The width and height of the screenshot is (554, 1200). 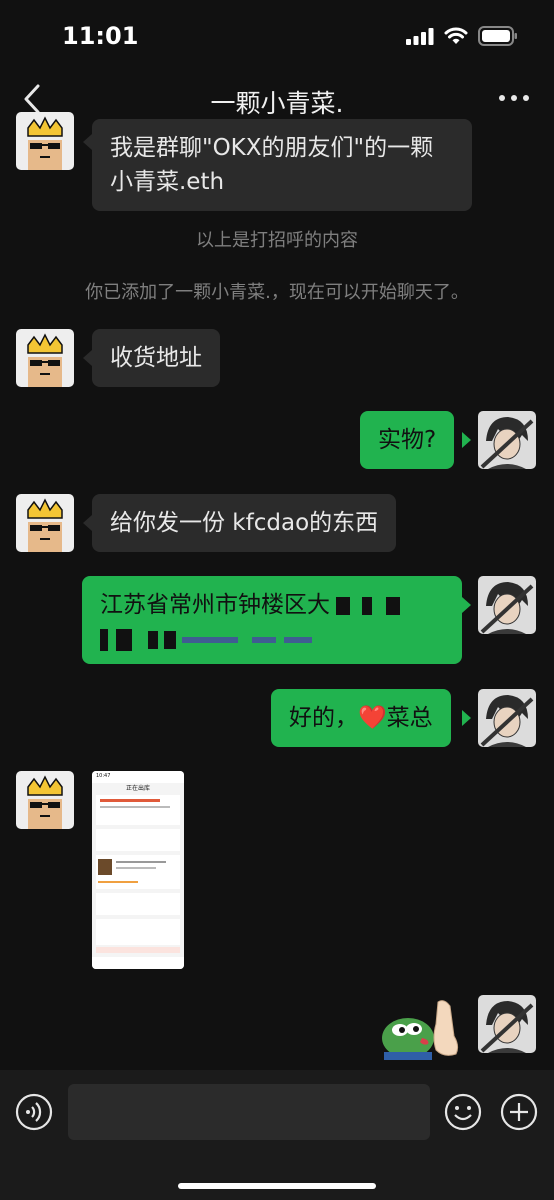 I want to click on message-input, so click(x=249, y=1112).